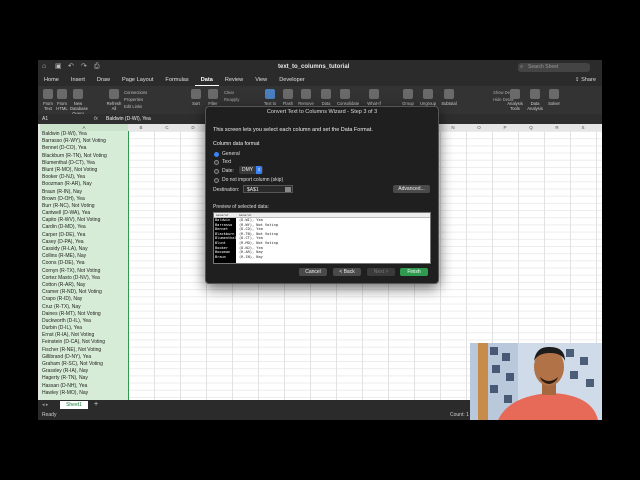 The height and width of the screenshot is (480, 640). Describe the element at coordinates (408, 97) in the screenshot. I see `group-button: Group` at that location.